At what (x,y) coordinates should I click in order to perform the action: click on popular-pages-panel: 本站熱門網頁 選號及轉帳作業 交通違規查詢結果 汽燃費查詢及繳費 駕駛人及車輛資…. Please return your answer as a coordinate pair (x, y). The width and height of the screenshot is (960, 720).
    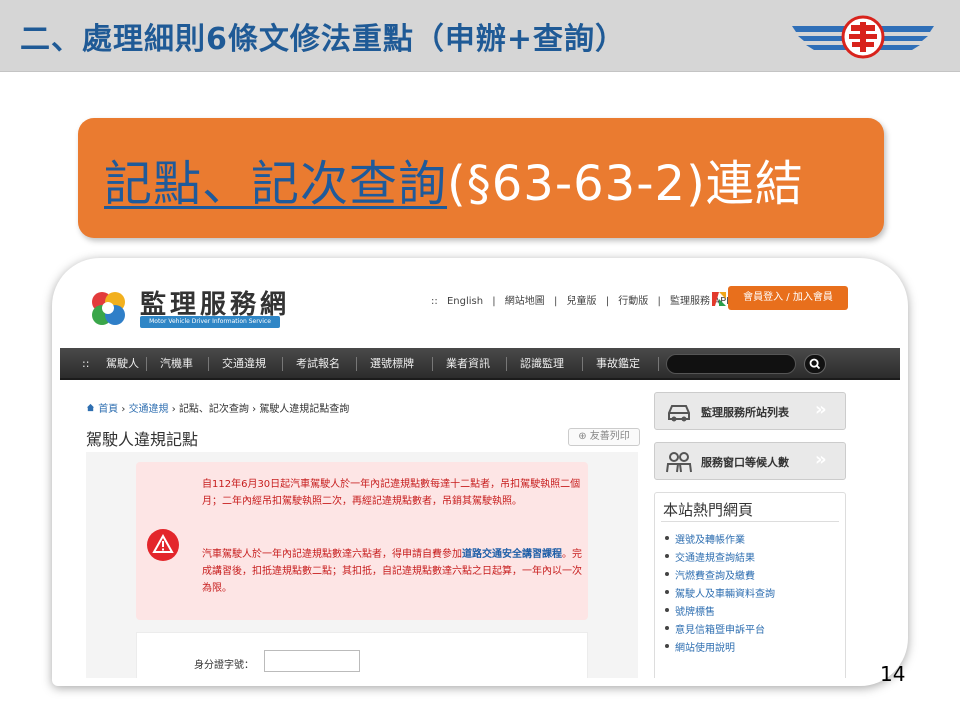
    Looking at the image, I should click on (750, 585).